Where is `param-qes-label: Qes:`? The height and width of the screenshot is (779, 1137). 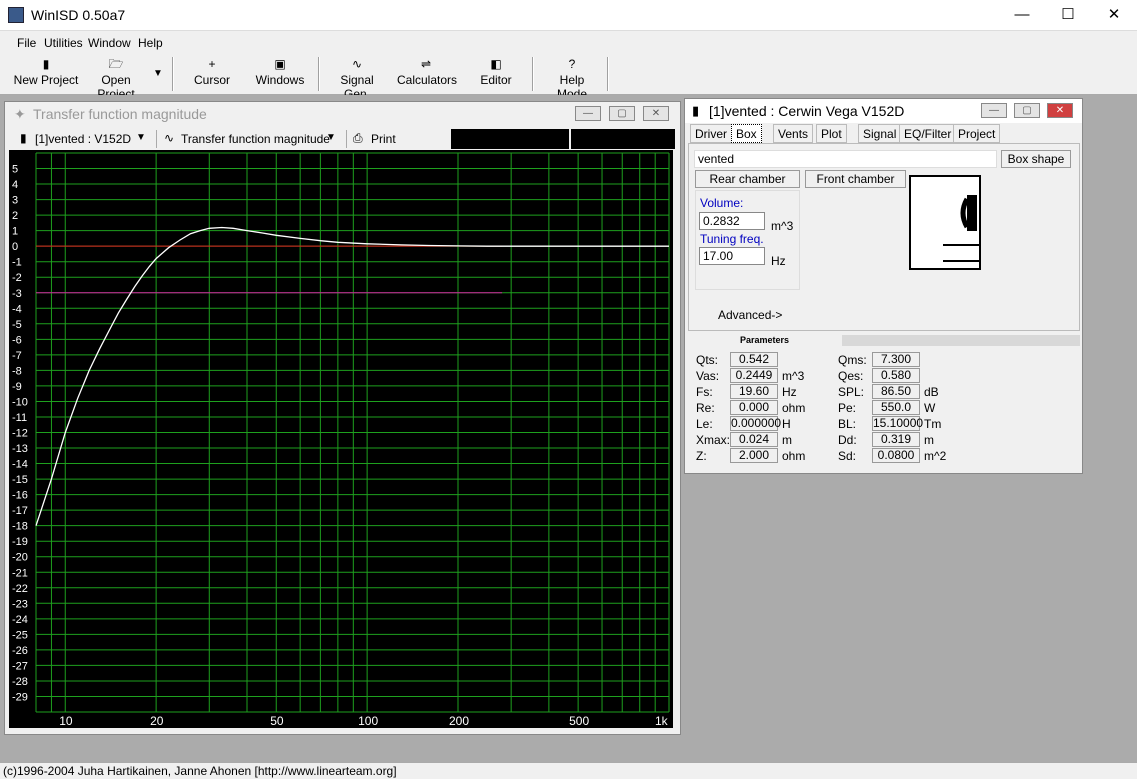
param-qes-label: Qes: is located at coordinates (851, 376).